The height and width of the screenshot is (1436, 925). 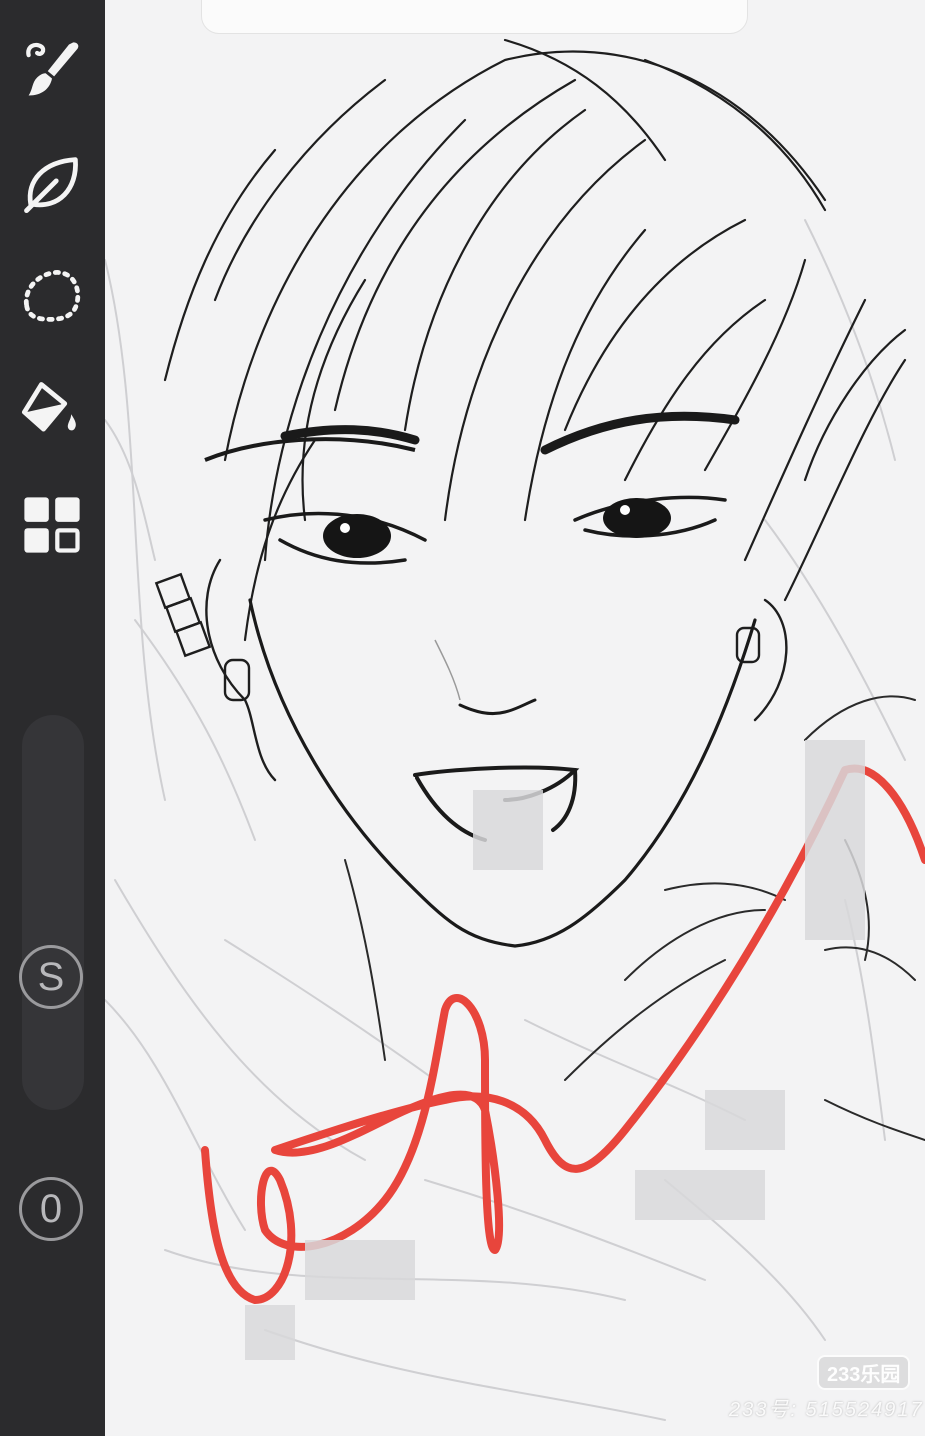 I want to click on leaf-icon, so click(x=51, y=185).